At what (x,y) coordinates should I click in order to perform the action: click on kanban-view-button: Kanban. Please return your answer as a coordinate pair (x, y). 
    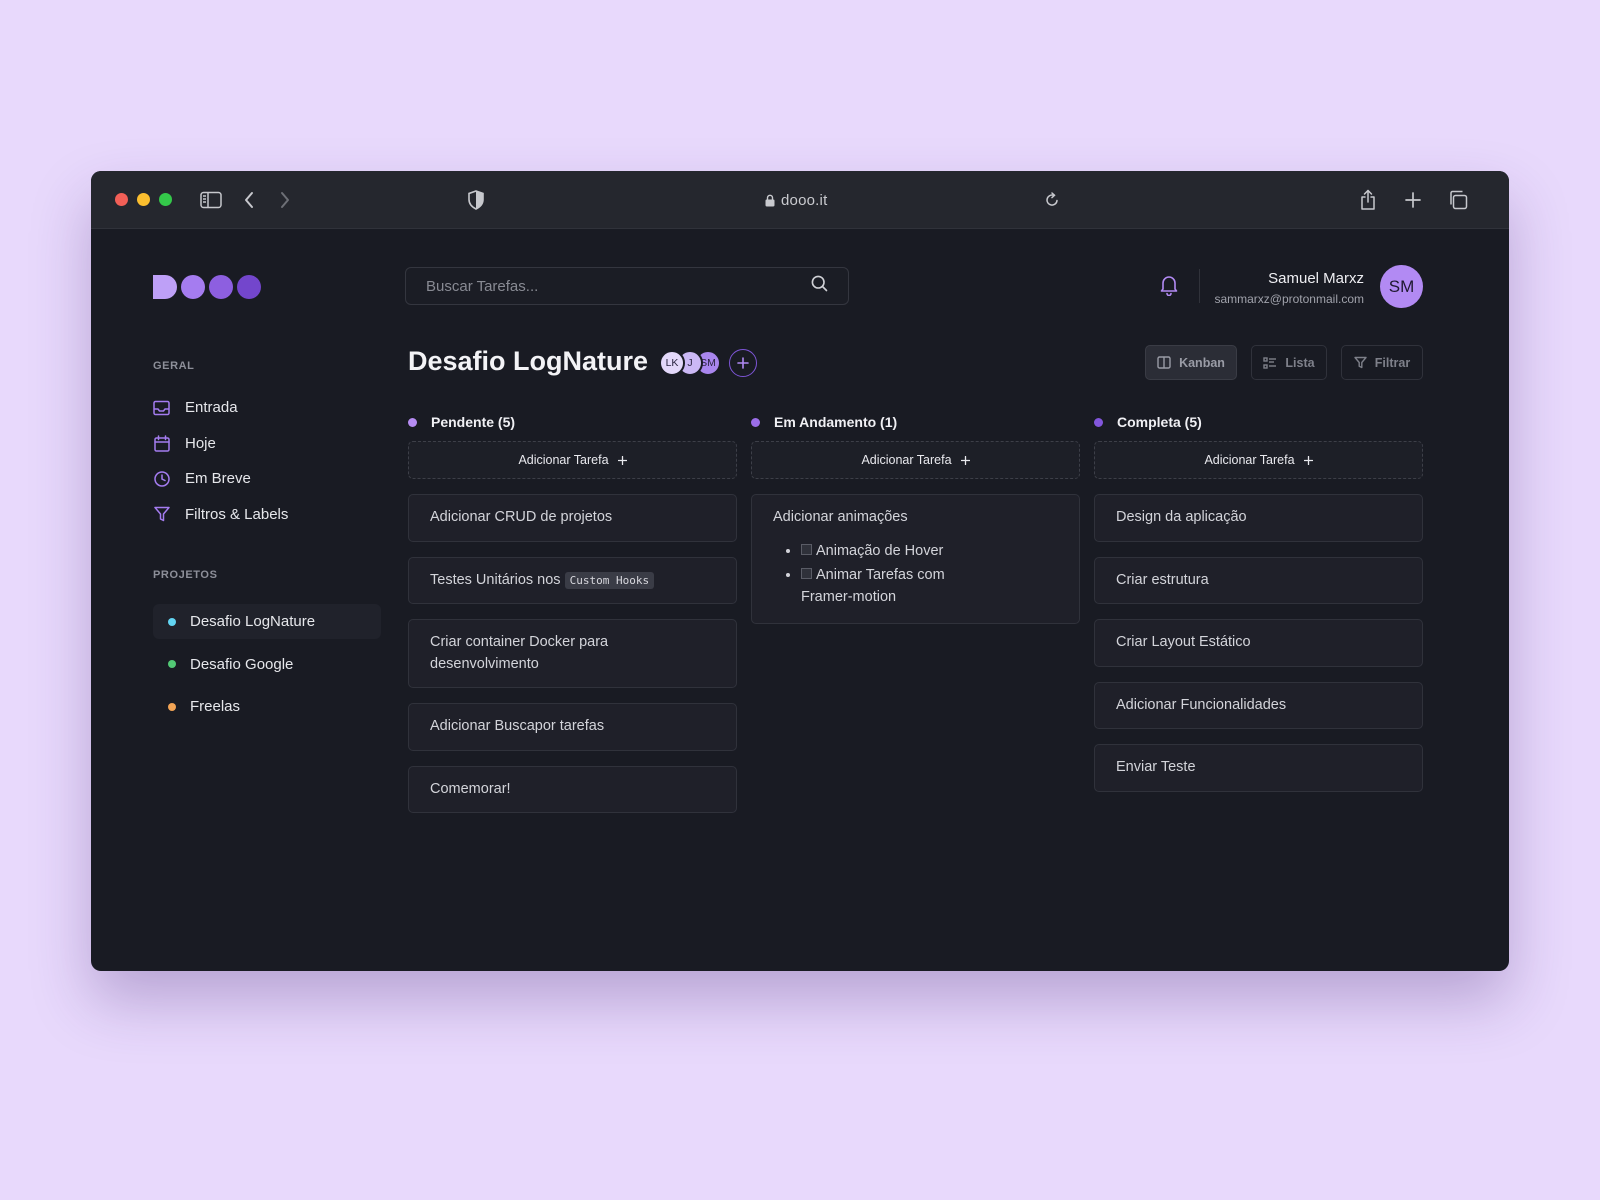
    Looking at the image, I should click on (1191, 362).